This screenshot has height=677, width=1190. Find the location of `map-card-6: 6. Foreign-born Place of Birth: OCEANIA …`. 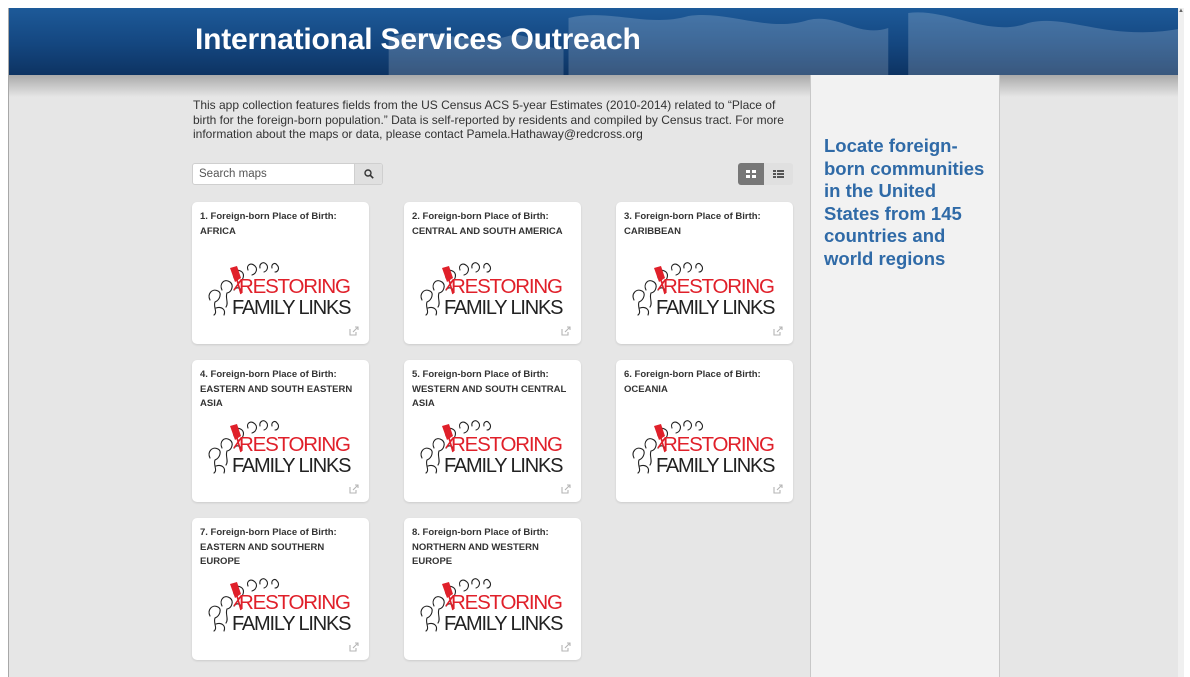

map-card-6: 6. Foreign-born Place of Birth: OCEANIA … is located at coordinates (704, 431).